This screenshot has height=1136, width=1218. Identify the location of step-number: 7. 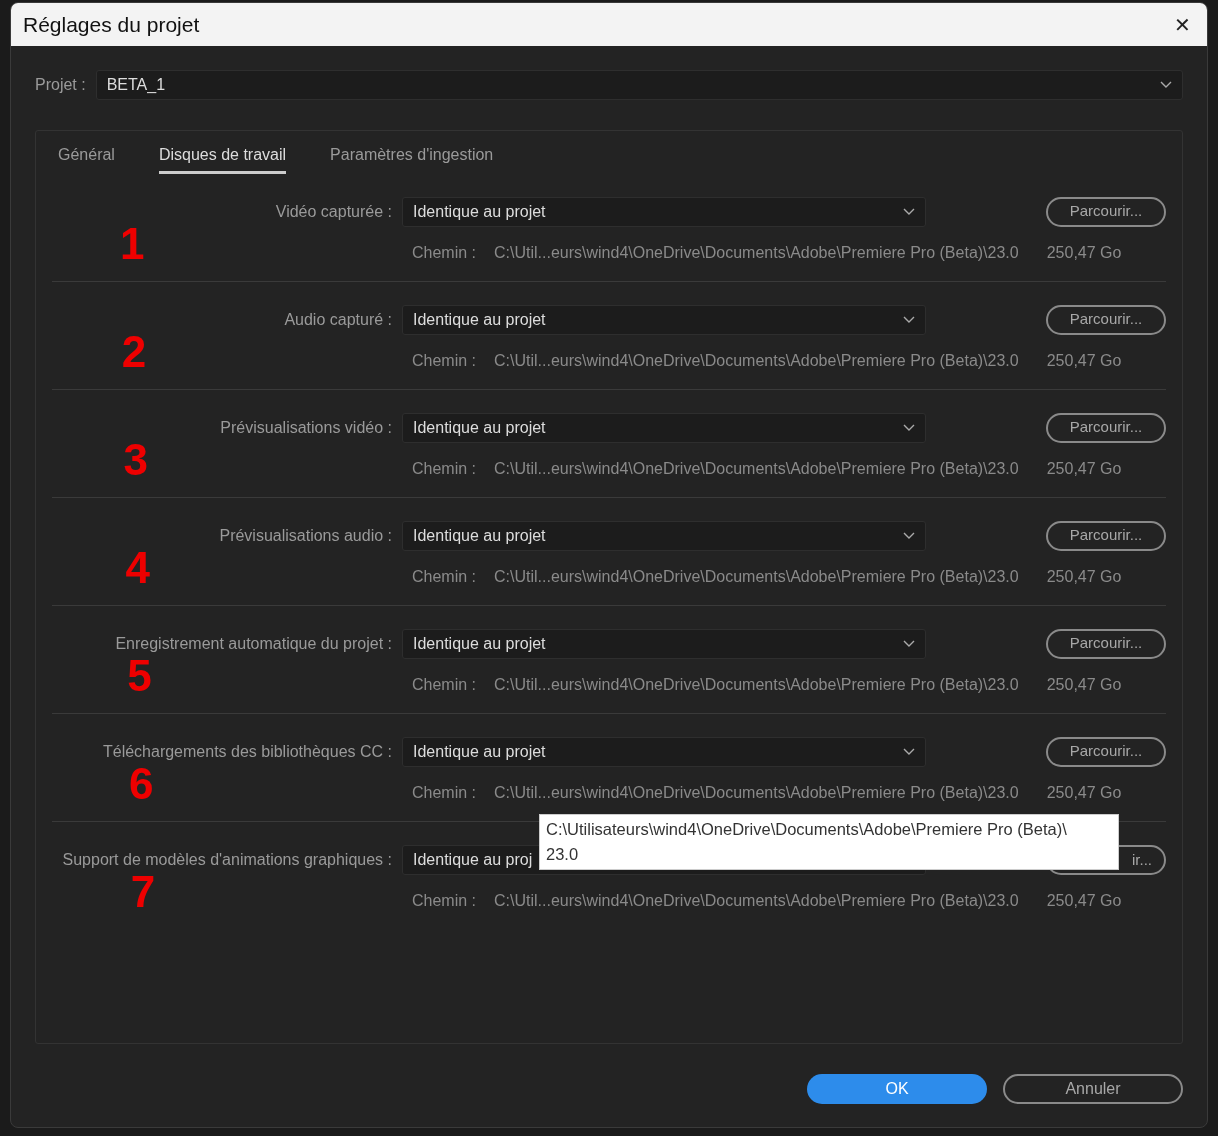
(143, 892).